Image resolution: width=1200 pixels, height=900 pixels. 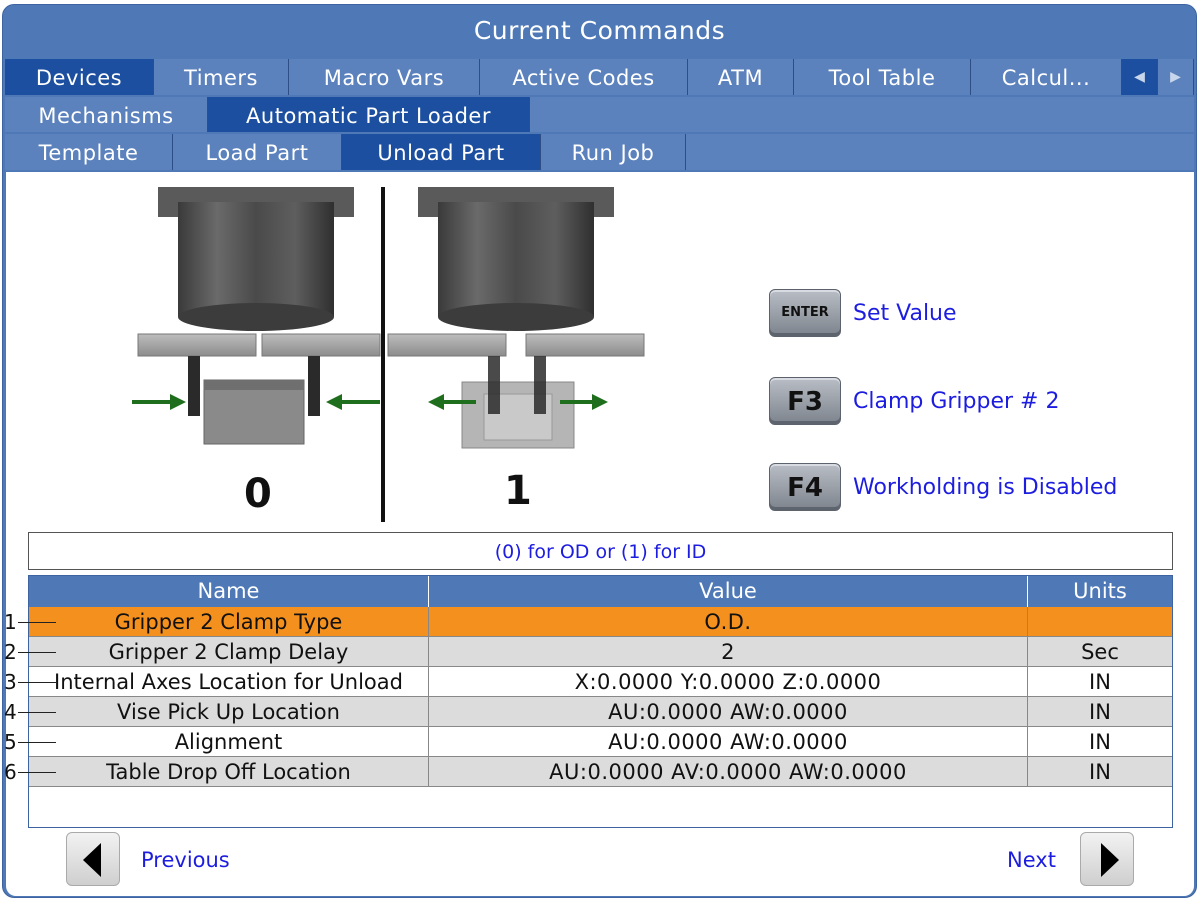 What do you see at coordinates (613, 152) in the screenshot?
I see `tab-run-job: Run Job` at bounding box center [613, 152].